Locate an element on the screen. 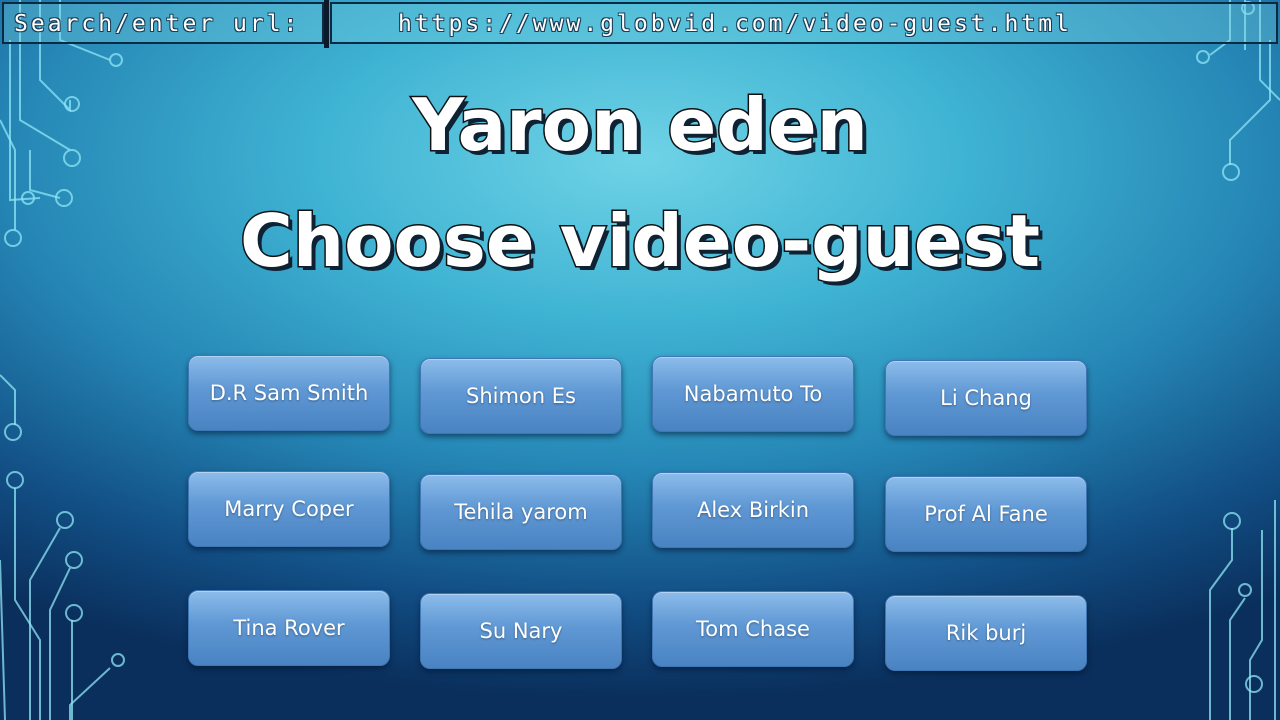 The width and height of the screenshot is (1280, 720). guest-button-rik-burj: Rik burj is located at coordinates (986, 633).